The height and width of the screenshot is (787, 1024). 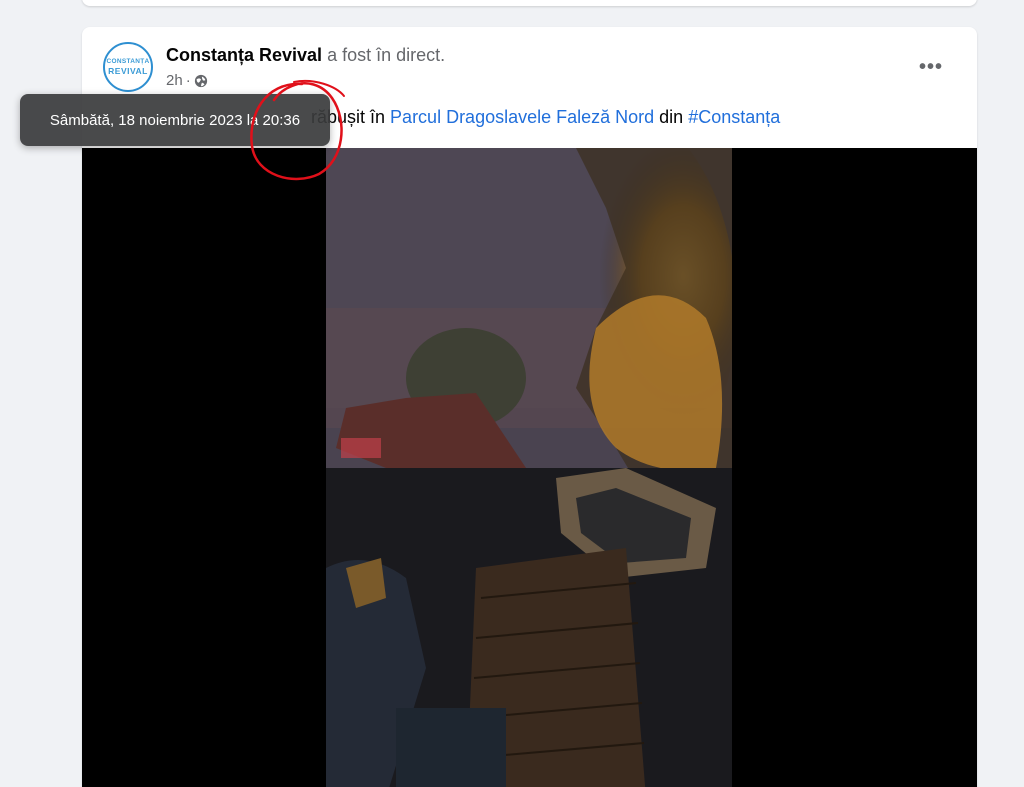 I want to click on avatar-text-bottom: REVIVAL, so click(x=128, y=71).